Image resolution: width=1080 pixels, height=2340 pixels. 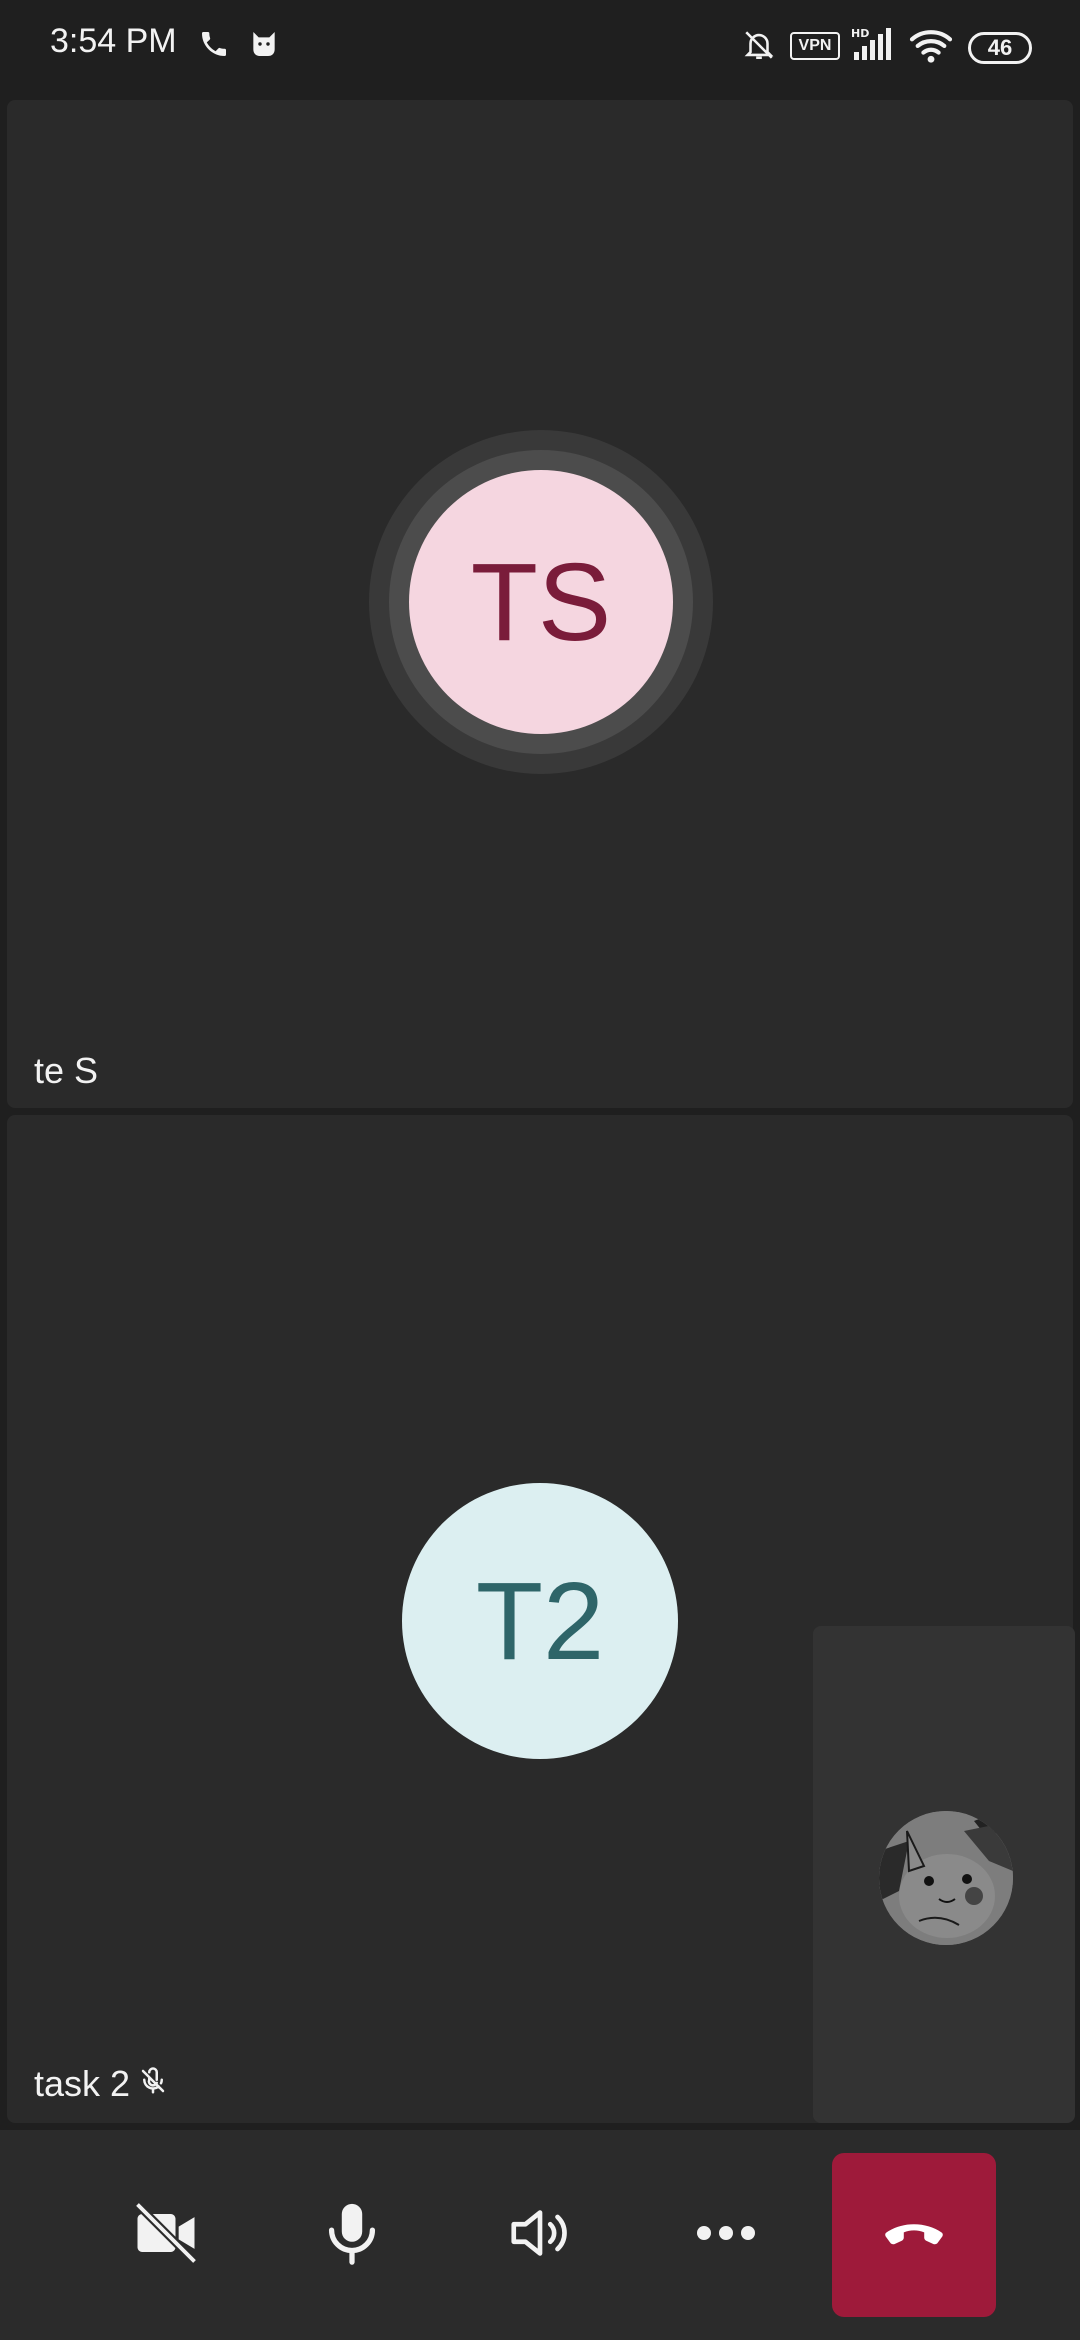 I want to click on microphone-icon, so click(x=352, y=2235).